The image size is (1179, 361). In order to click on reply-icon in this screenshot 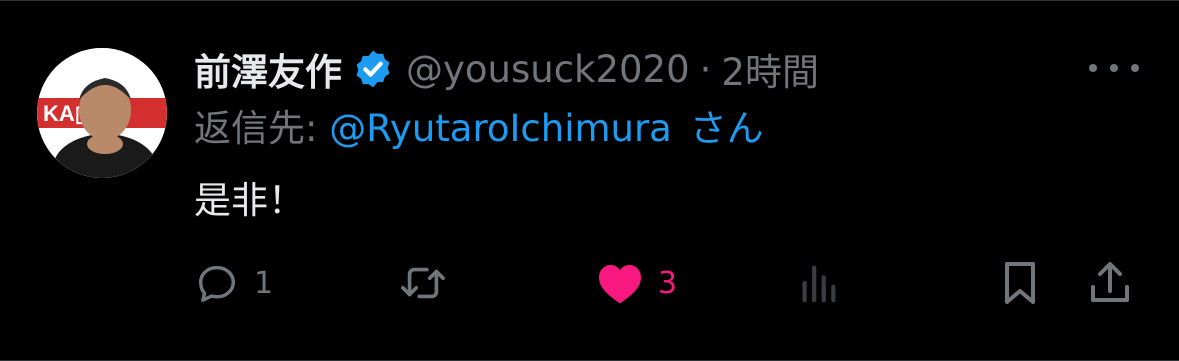, I will do `click(217, 283)`.